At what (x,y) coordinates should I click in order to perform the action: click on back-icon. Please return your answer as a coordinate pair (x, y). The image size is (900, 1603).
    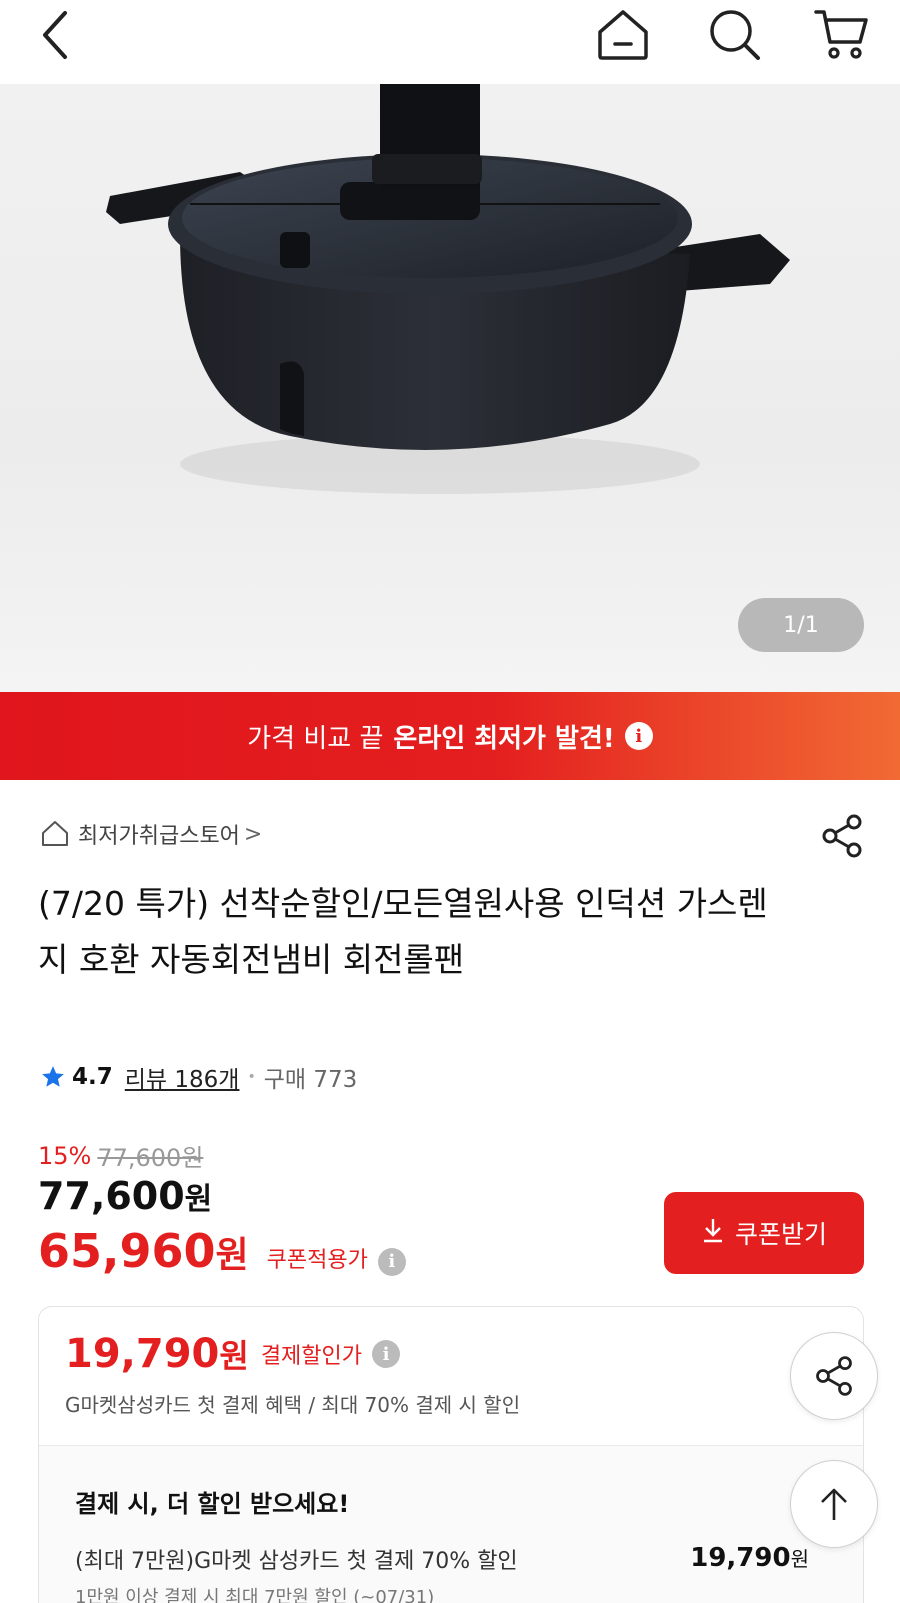
    Looking at the image, I should click on (55, 35).